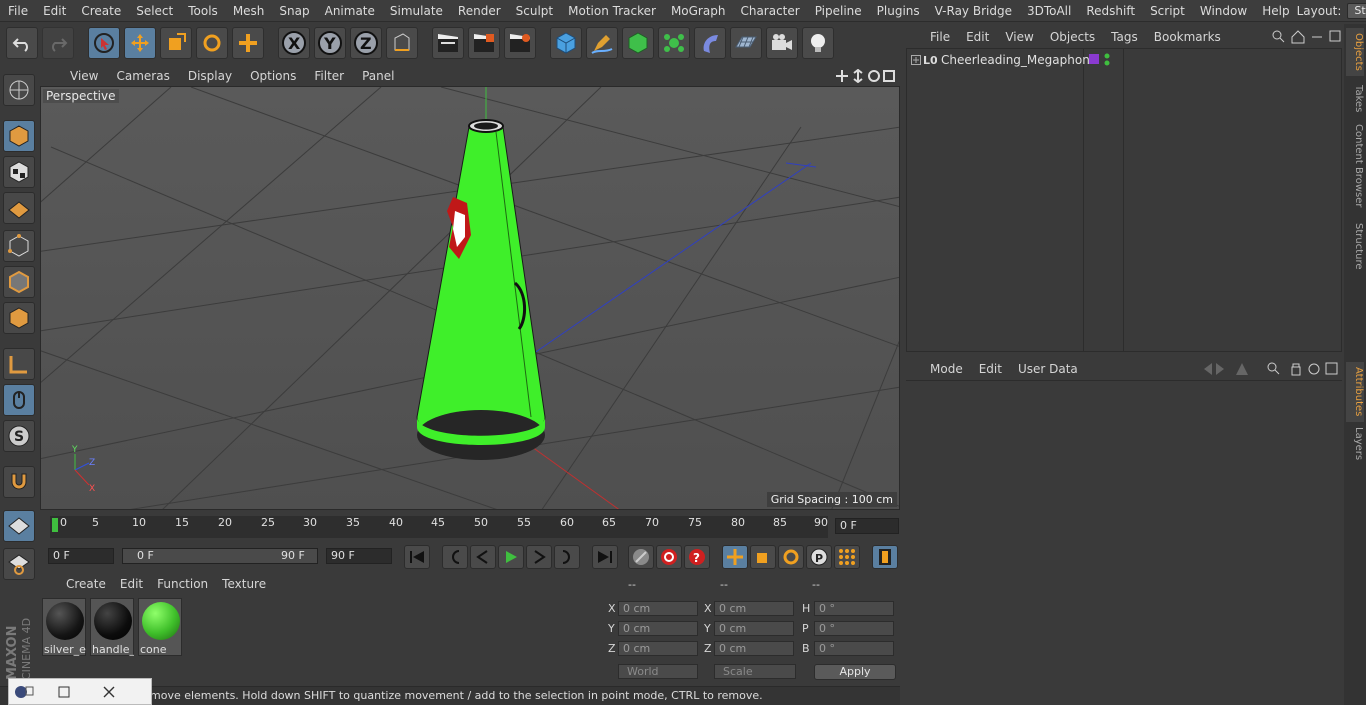 This screenshot has width=1366, height=705. What do you see at coordinates (866, 77) in the screenshot?
I see `viewport-nav-icons` at bounding box center [866, 77].